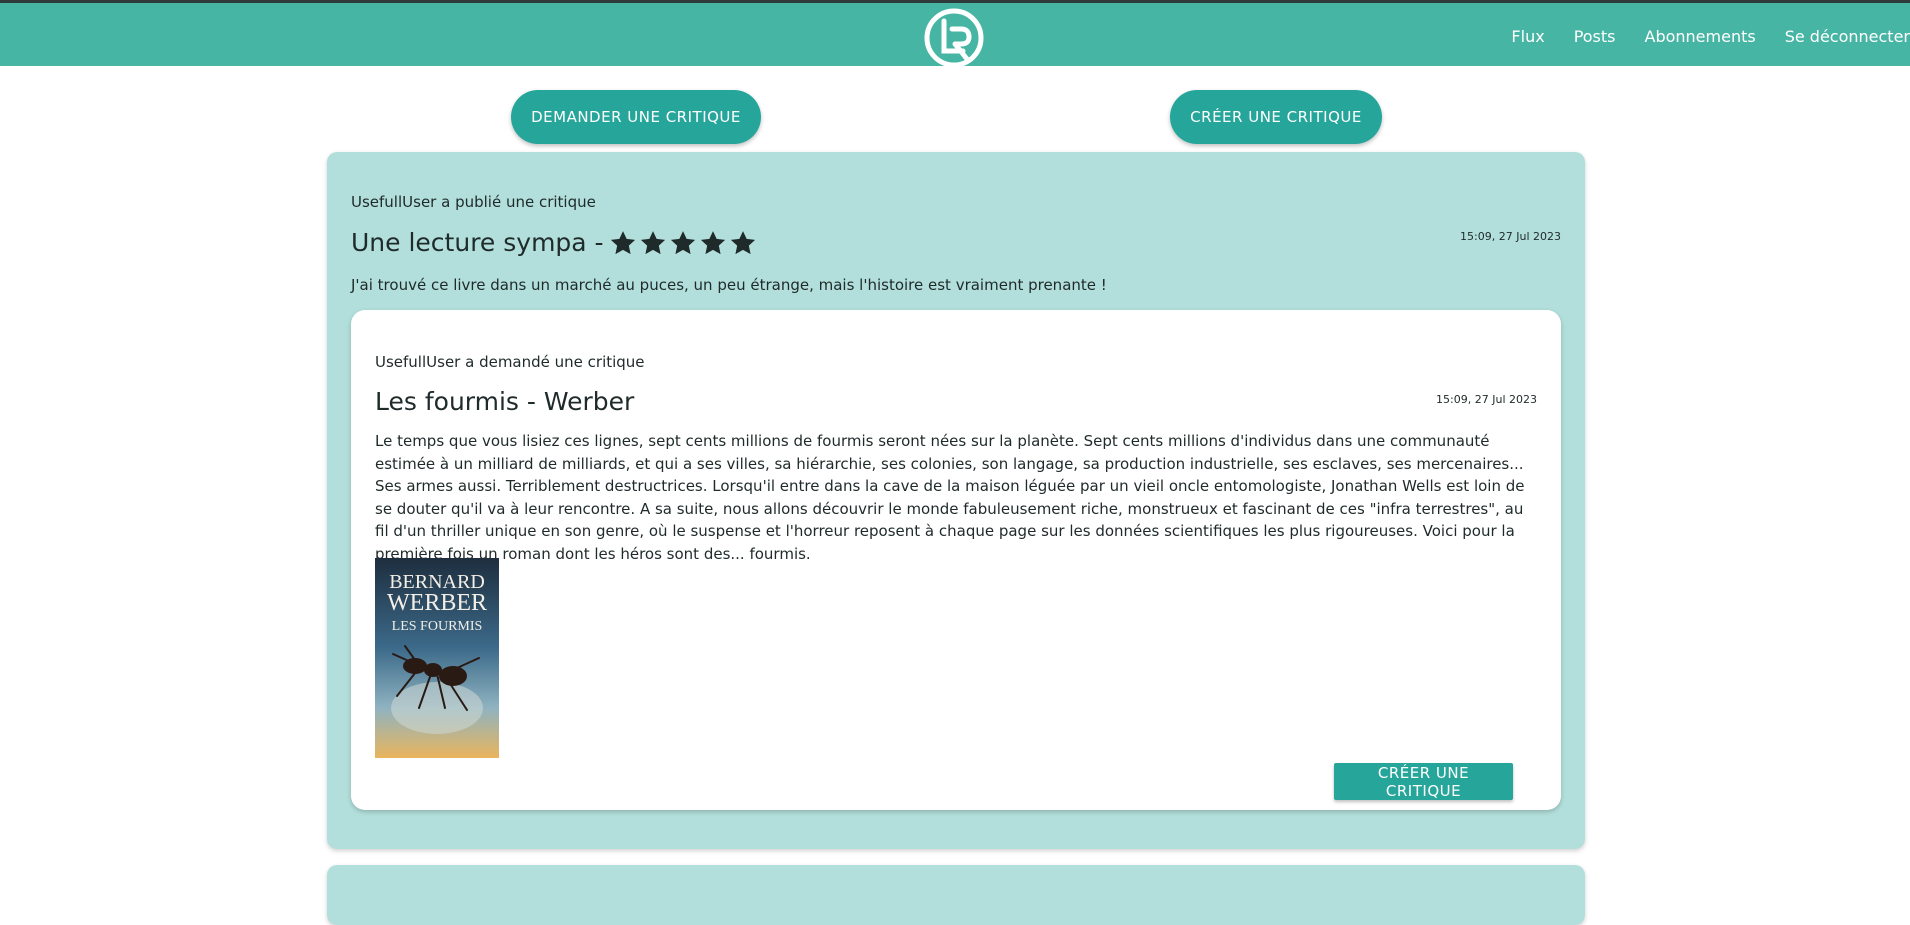 The height and width of the screenshot is (925, 1910). I want to click on main-nav: Flux Posts Abonnements Se déconnecter, so click(1710, 36).